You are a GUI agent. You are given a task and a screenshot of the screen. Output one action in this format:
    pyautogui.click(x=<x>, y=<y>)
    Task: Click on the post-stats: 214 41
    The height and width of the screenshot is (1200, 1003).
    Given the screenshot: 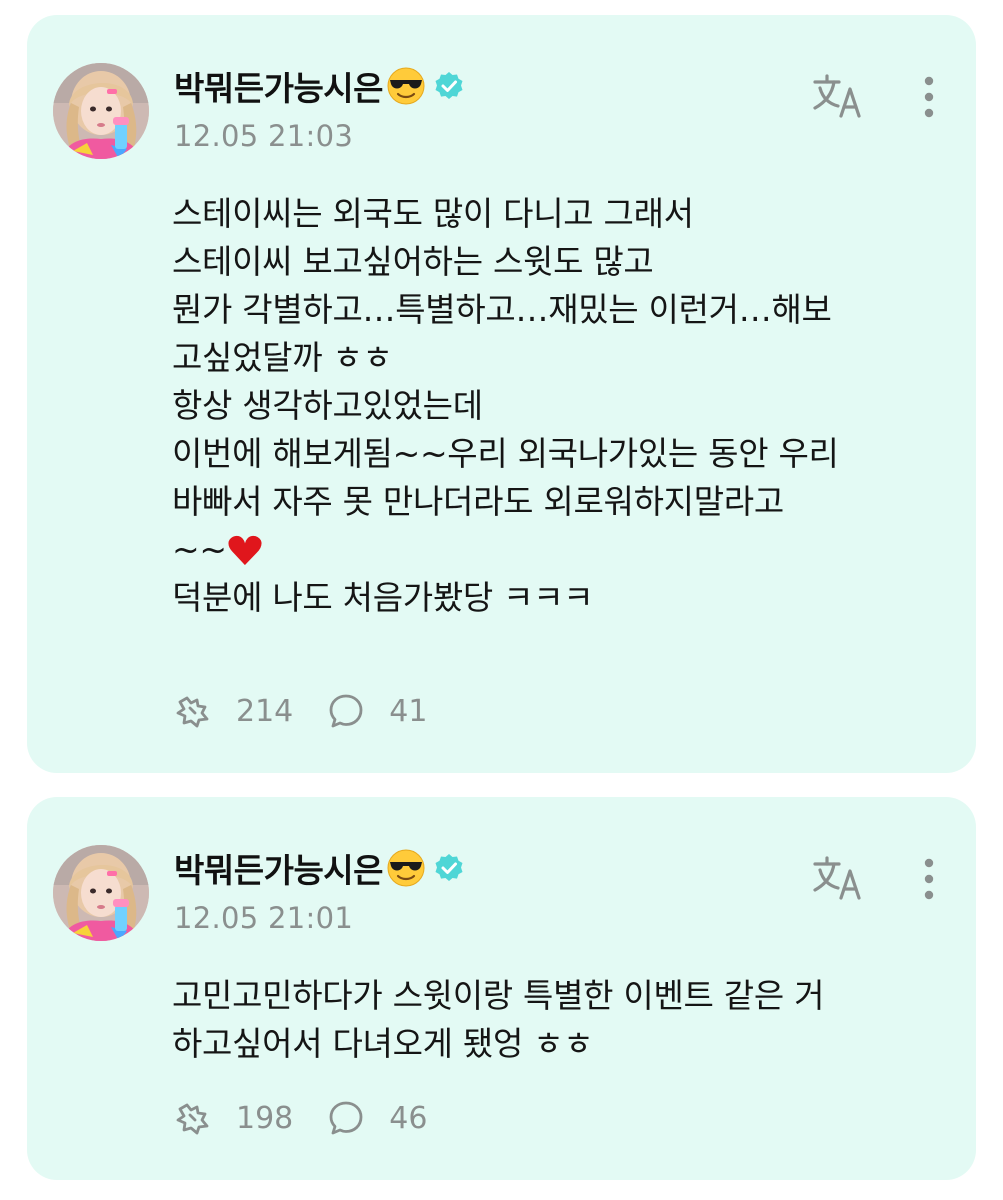 What is the action you would take?
    pyautogui.click(x=300, y=711)
    